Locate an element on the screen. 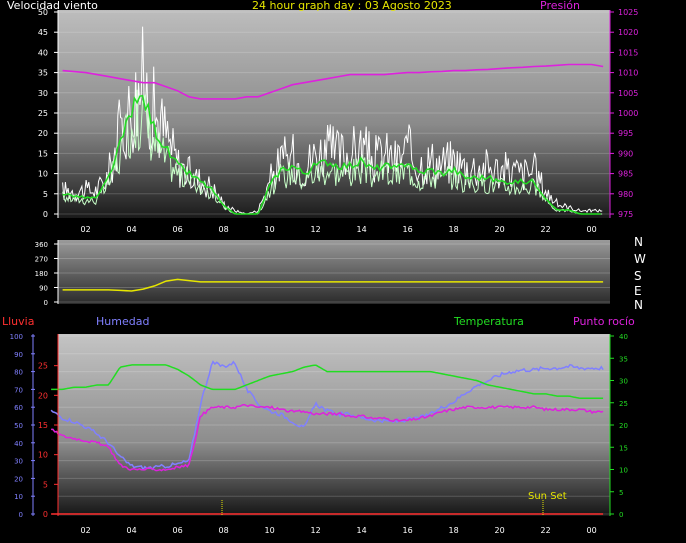 The width and height of the screenshot is (686, 543). climate-time-tick-label: 04 is located at coordinates (132, 530).